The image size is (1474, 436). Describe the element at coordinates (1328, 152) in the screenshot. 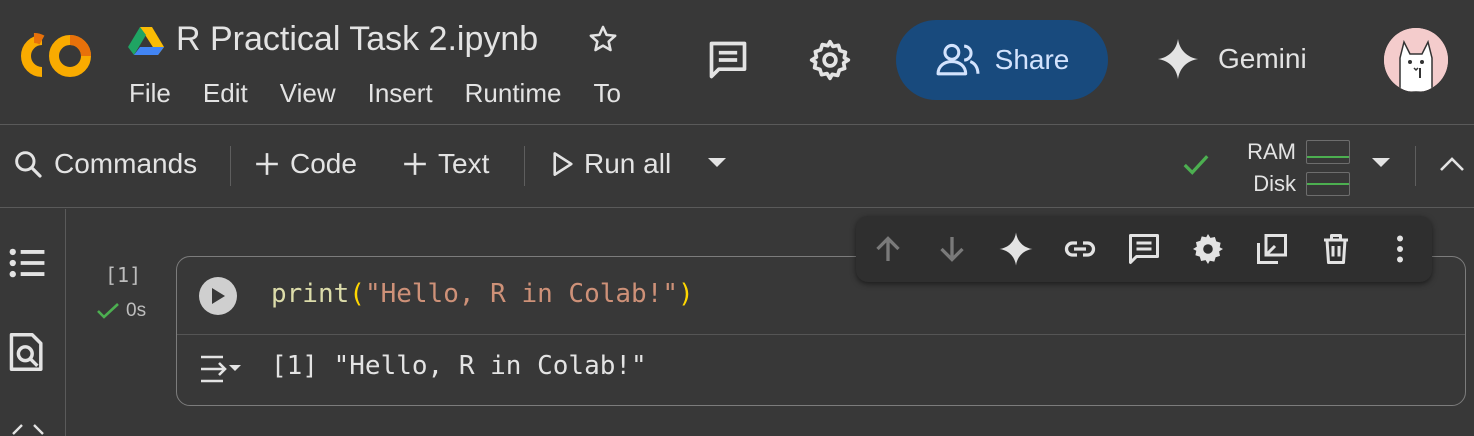

I see `ram-bar` at that location.